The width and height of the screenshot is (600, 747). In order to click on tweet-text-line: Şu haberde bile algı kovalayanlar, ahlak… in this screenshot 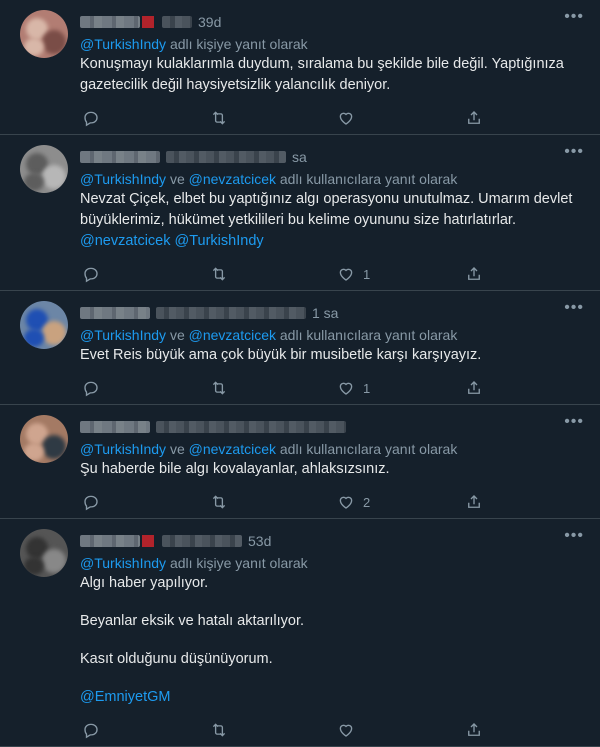, I will do `click(235, 469)`.